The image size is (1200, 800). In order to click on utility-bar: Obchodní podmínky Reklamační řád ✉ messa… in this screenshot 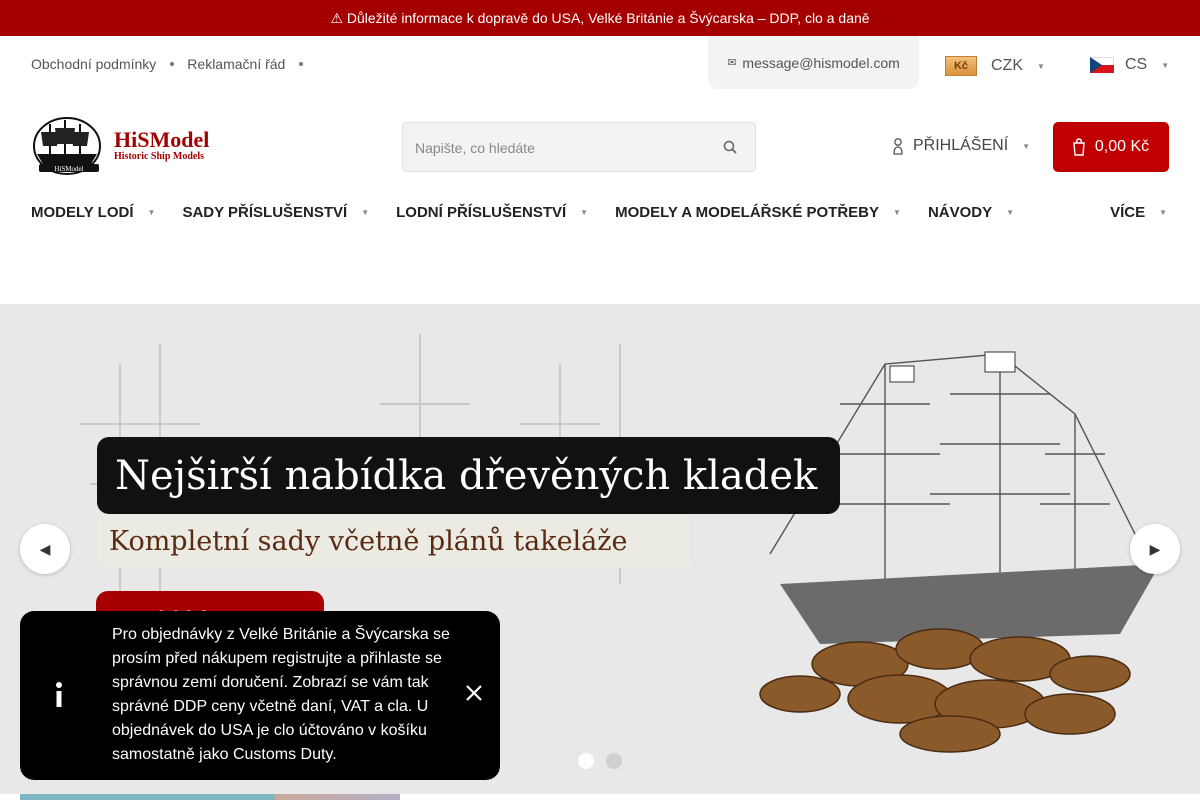, I will do `click(600, 66)`.